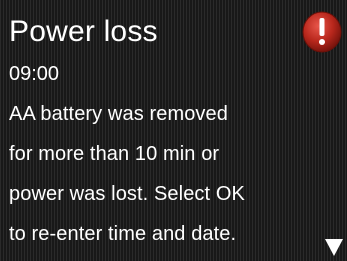 This screenshot has width=347, height=261. I want to click on alert-icon, so click(322, 32).